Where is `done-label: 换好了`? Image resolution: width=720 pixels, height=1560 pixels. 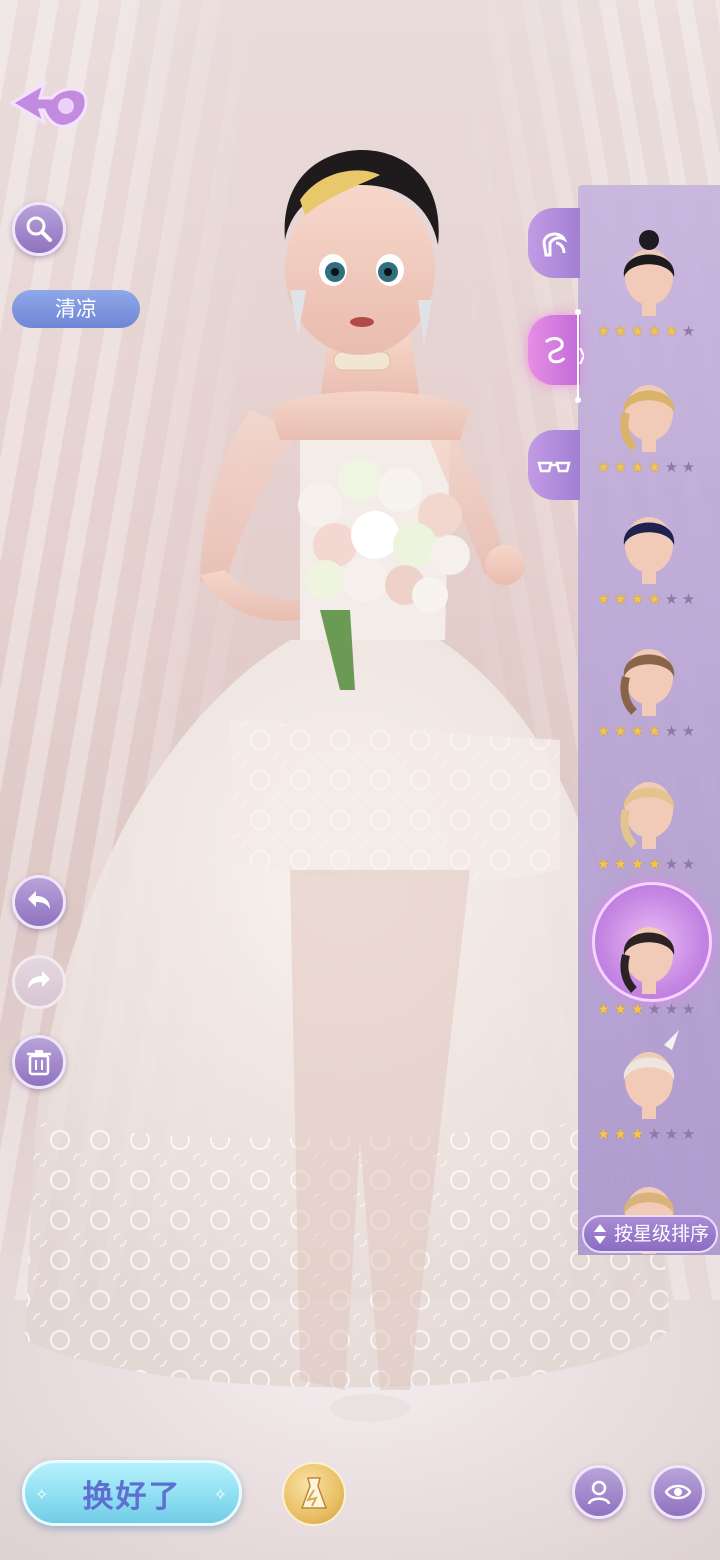
done-label: 换好了 is located at coordinates (132, 1496).